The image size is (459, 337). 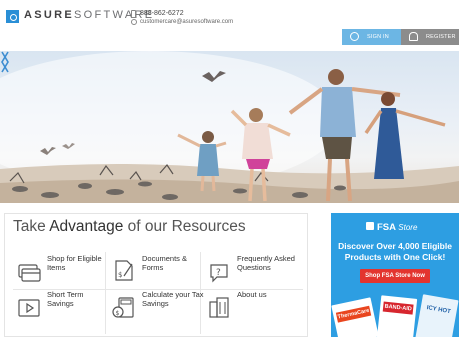 I want to click on question-bubble-icon: ?, so click(x=219, y=273).